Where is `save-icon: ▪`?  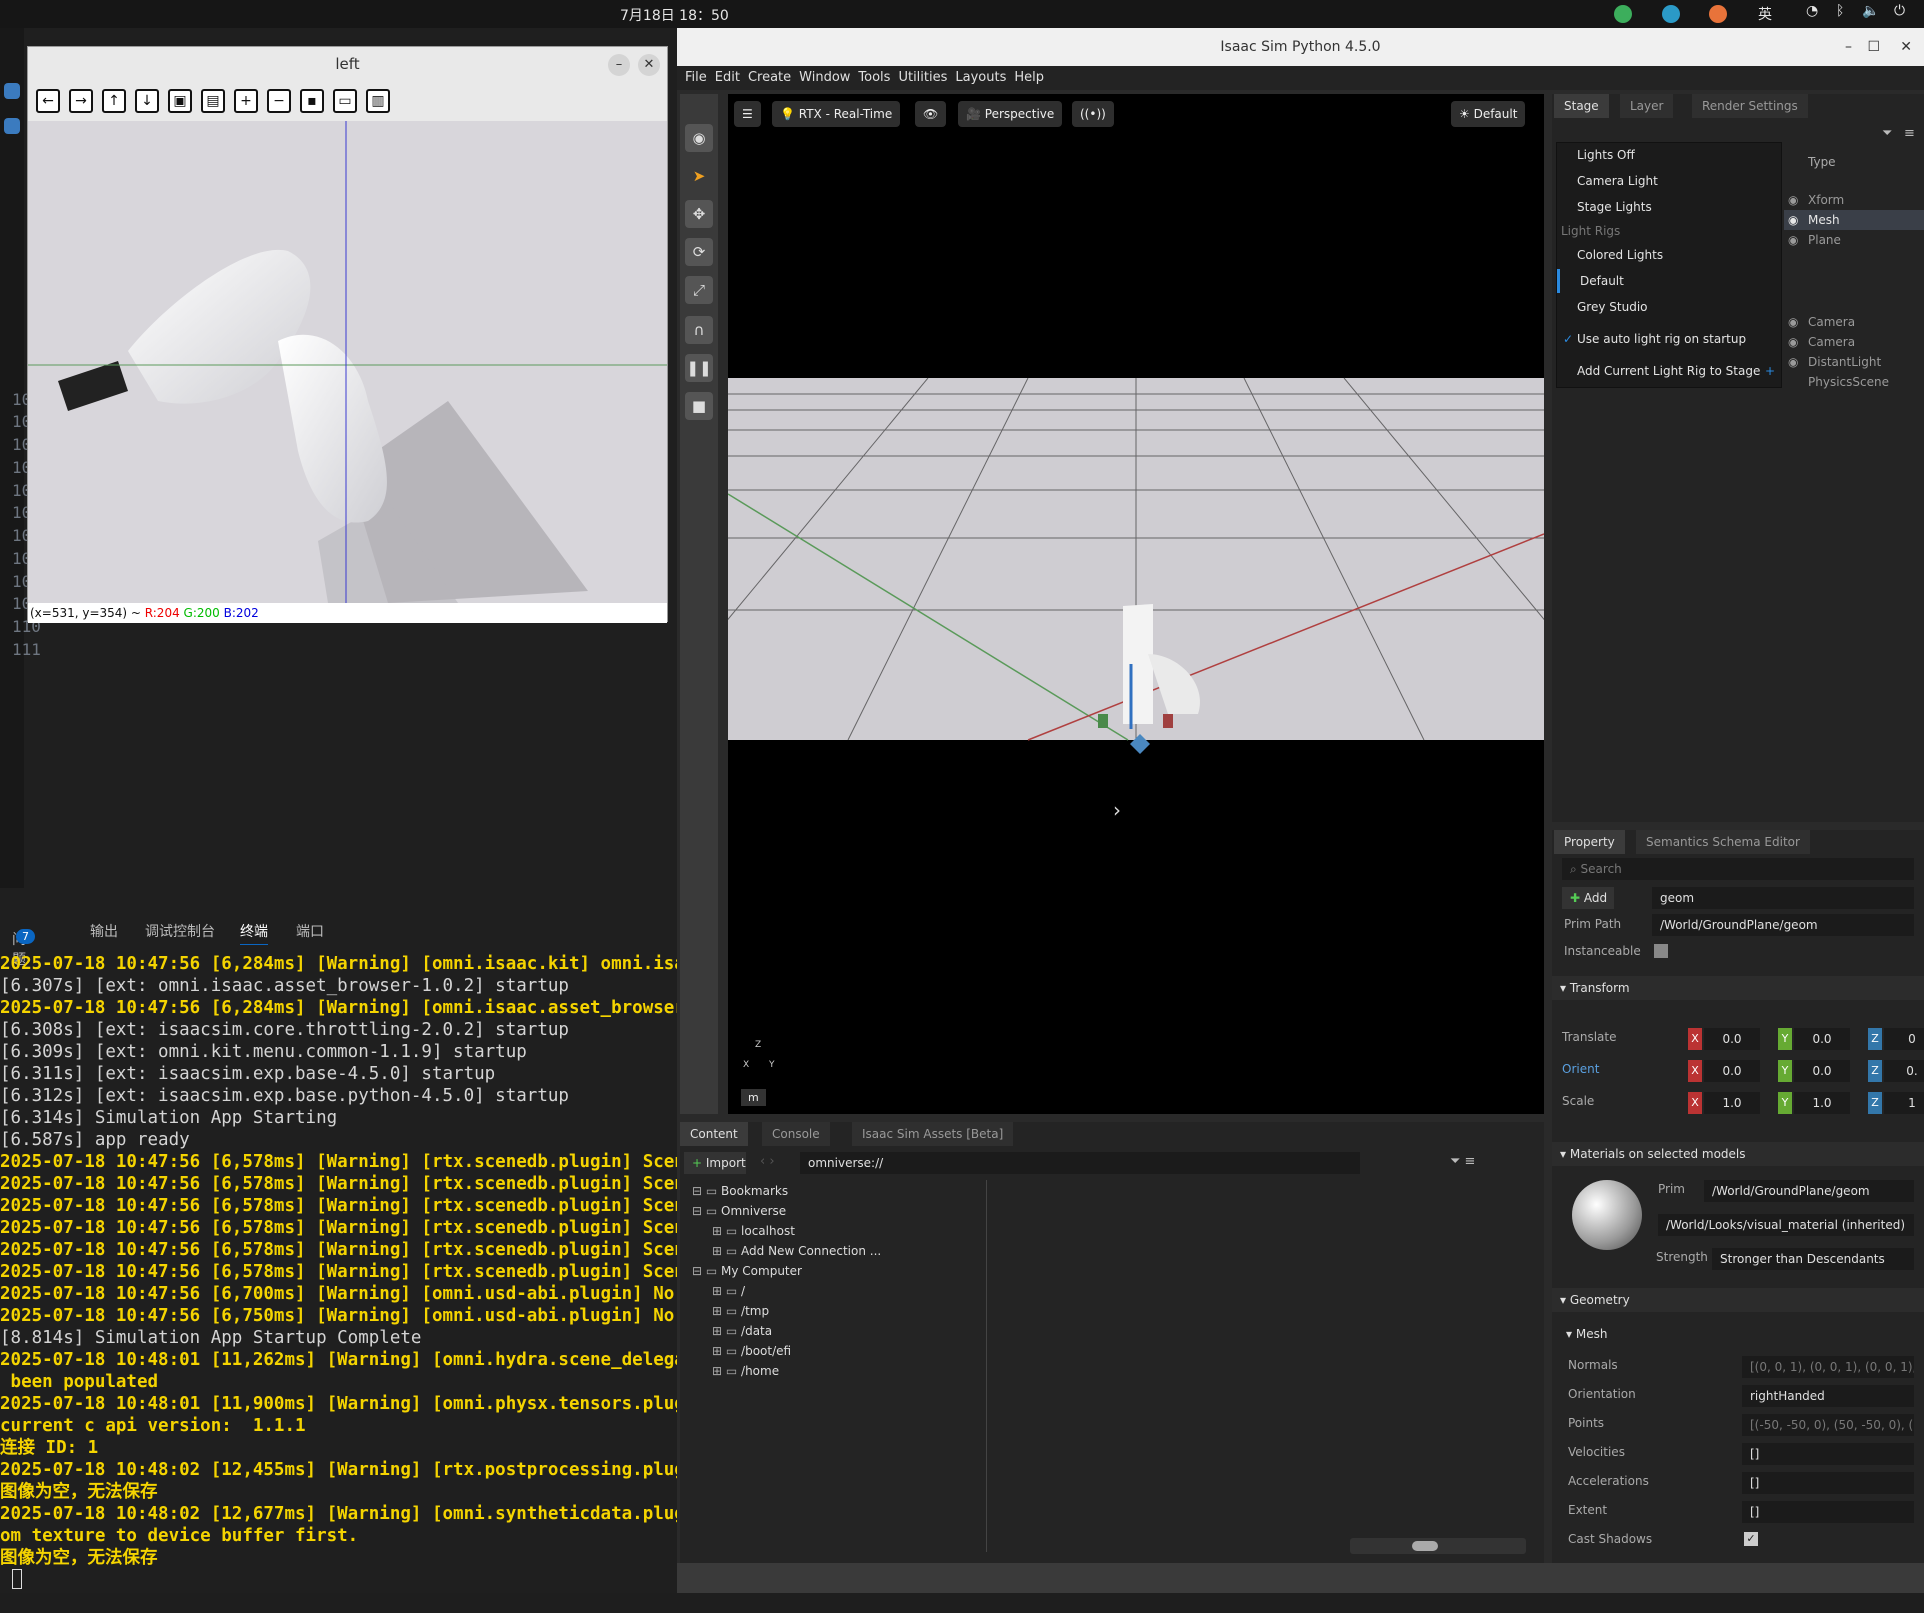
save-icon: ▪ is located at coordinates (312, 101).